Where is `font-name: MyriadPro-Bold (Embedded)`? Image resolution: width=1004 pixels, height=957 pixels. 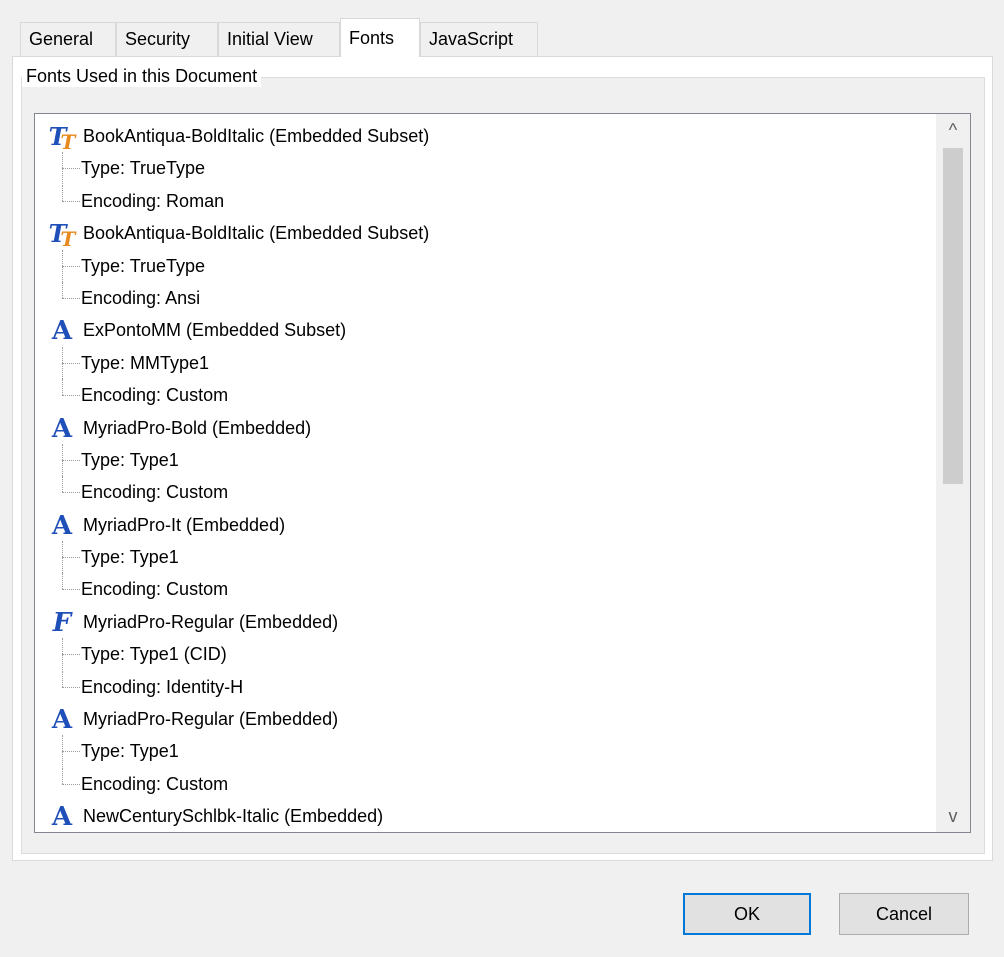
font-name: MyriadPro-Bold (Embedded) is located at coordinates (197, 427).